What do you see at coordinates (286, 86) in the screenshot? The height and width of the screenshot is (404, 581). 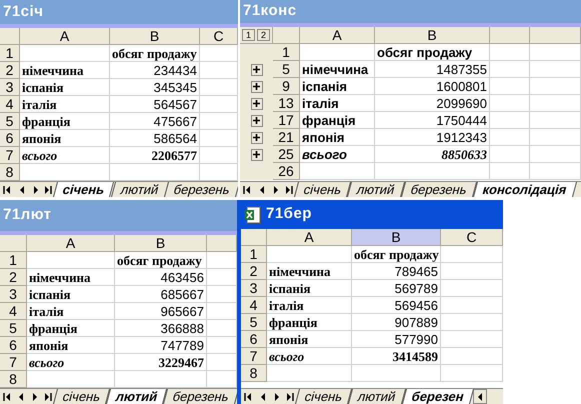 I see `row-header: 9` at bounding box center [286, 86].